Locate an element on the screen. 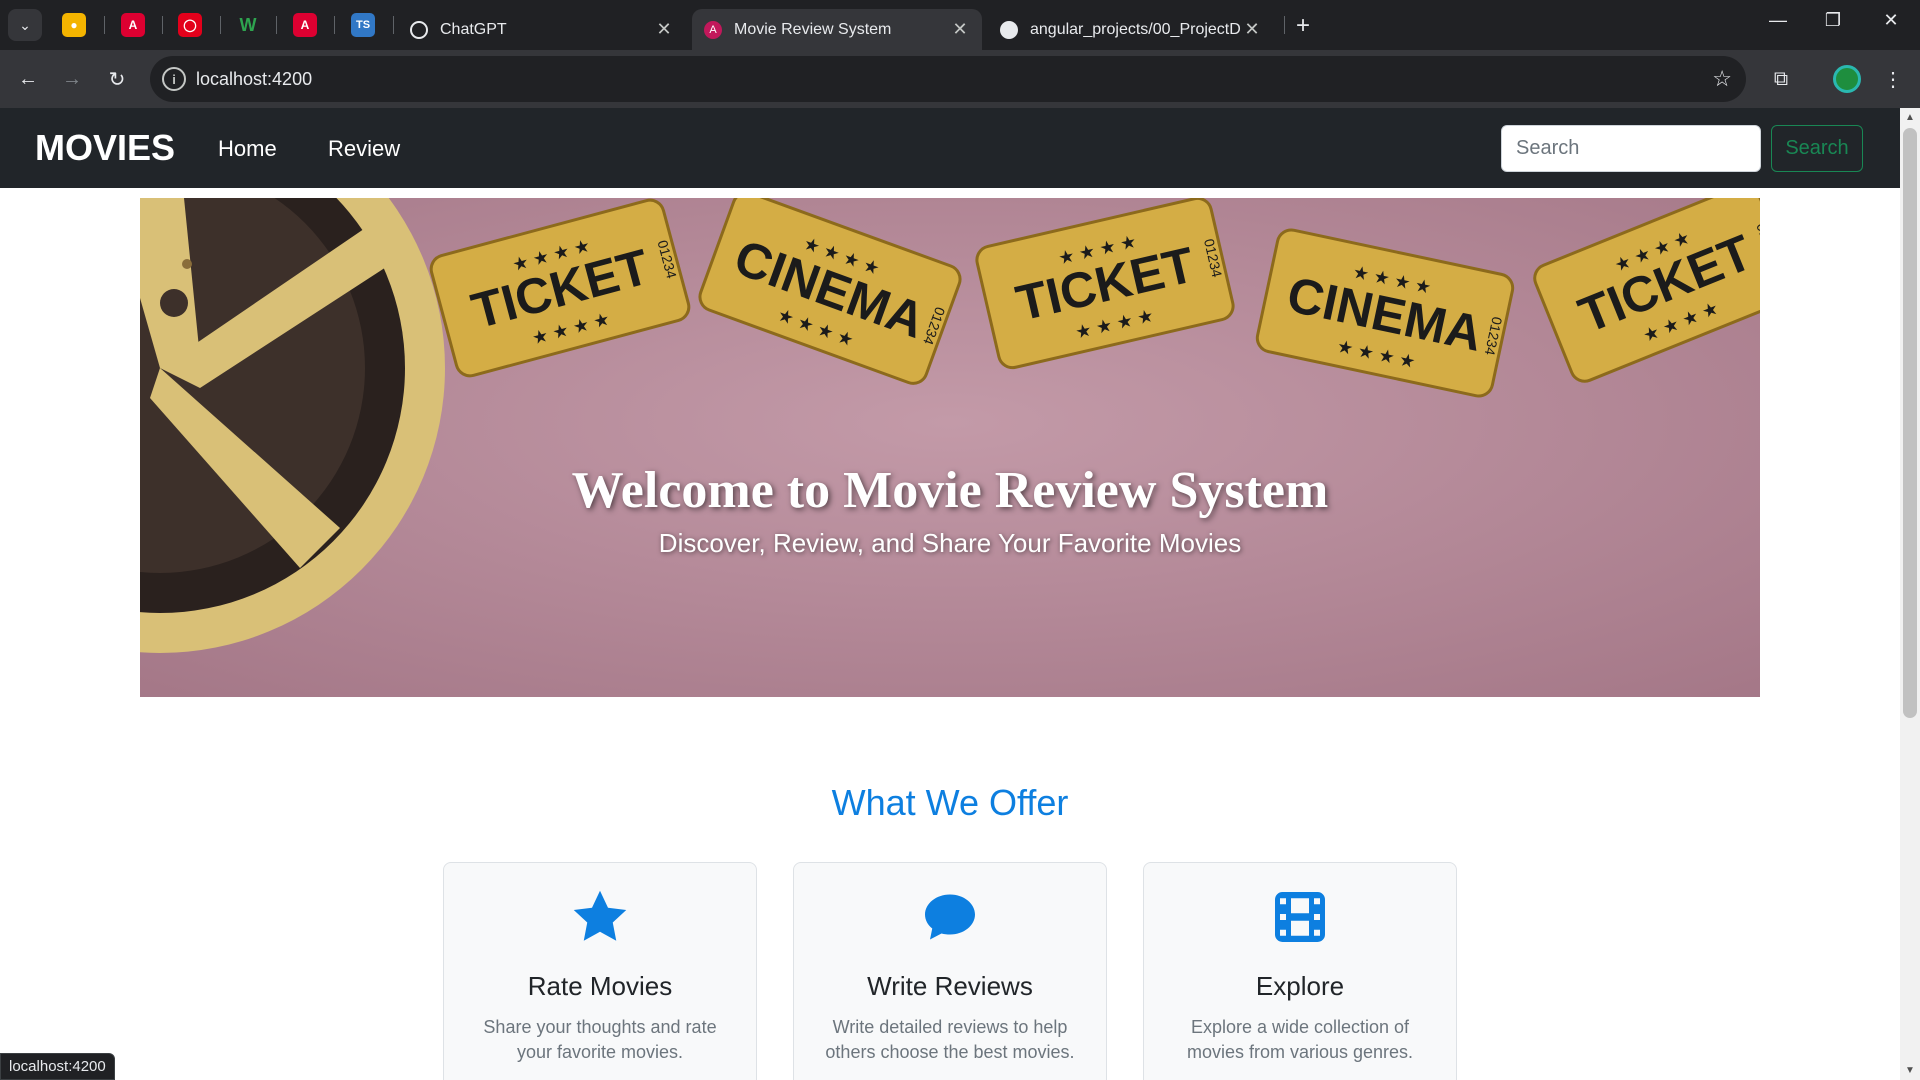 This screenshot has height=1080, width=1920. nav-link-review: Review is located at coordinates (364, 149).